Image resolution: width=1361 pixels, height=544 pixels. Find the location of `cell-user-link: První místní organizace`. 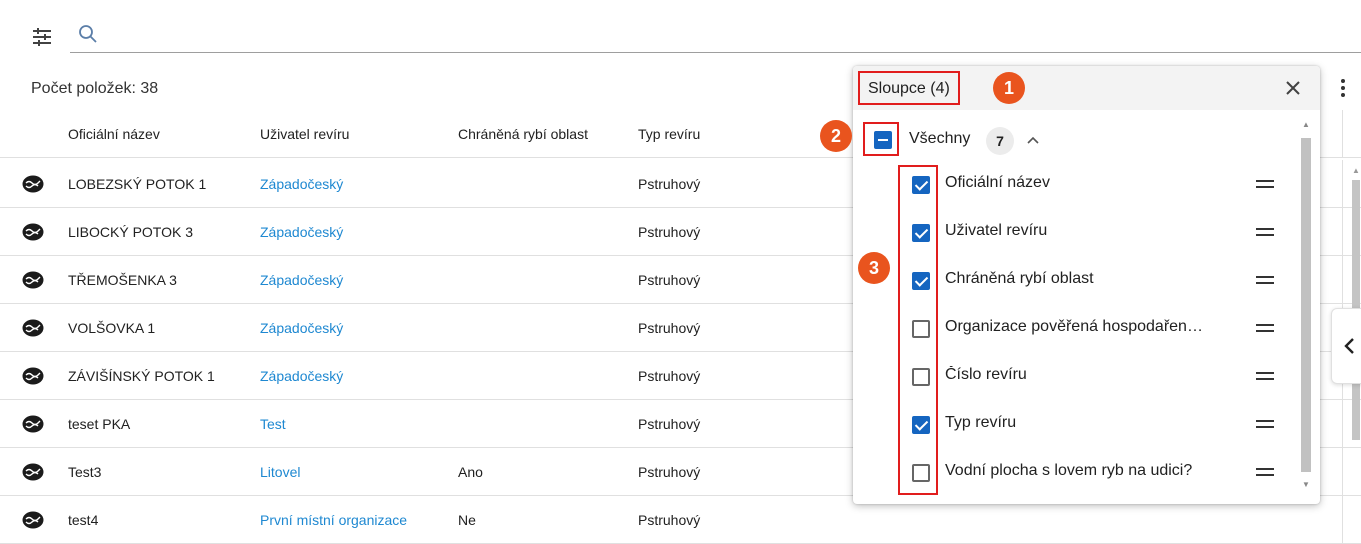

cell-user-link: První místní organizace is located at coordinates (333, 520).